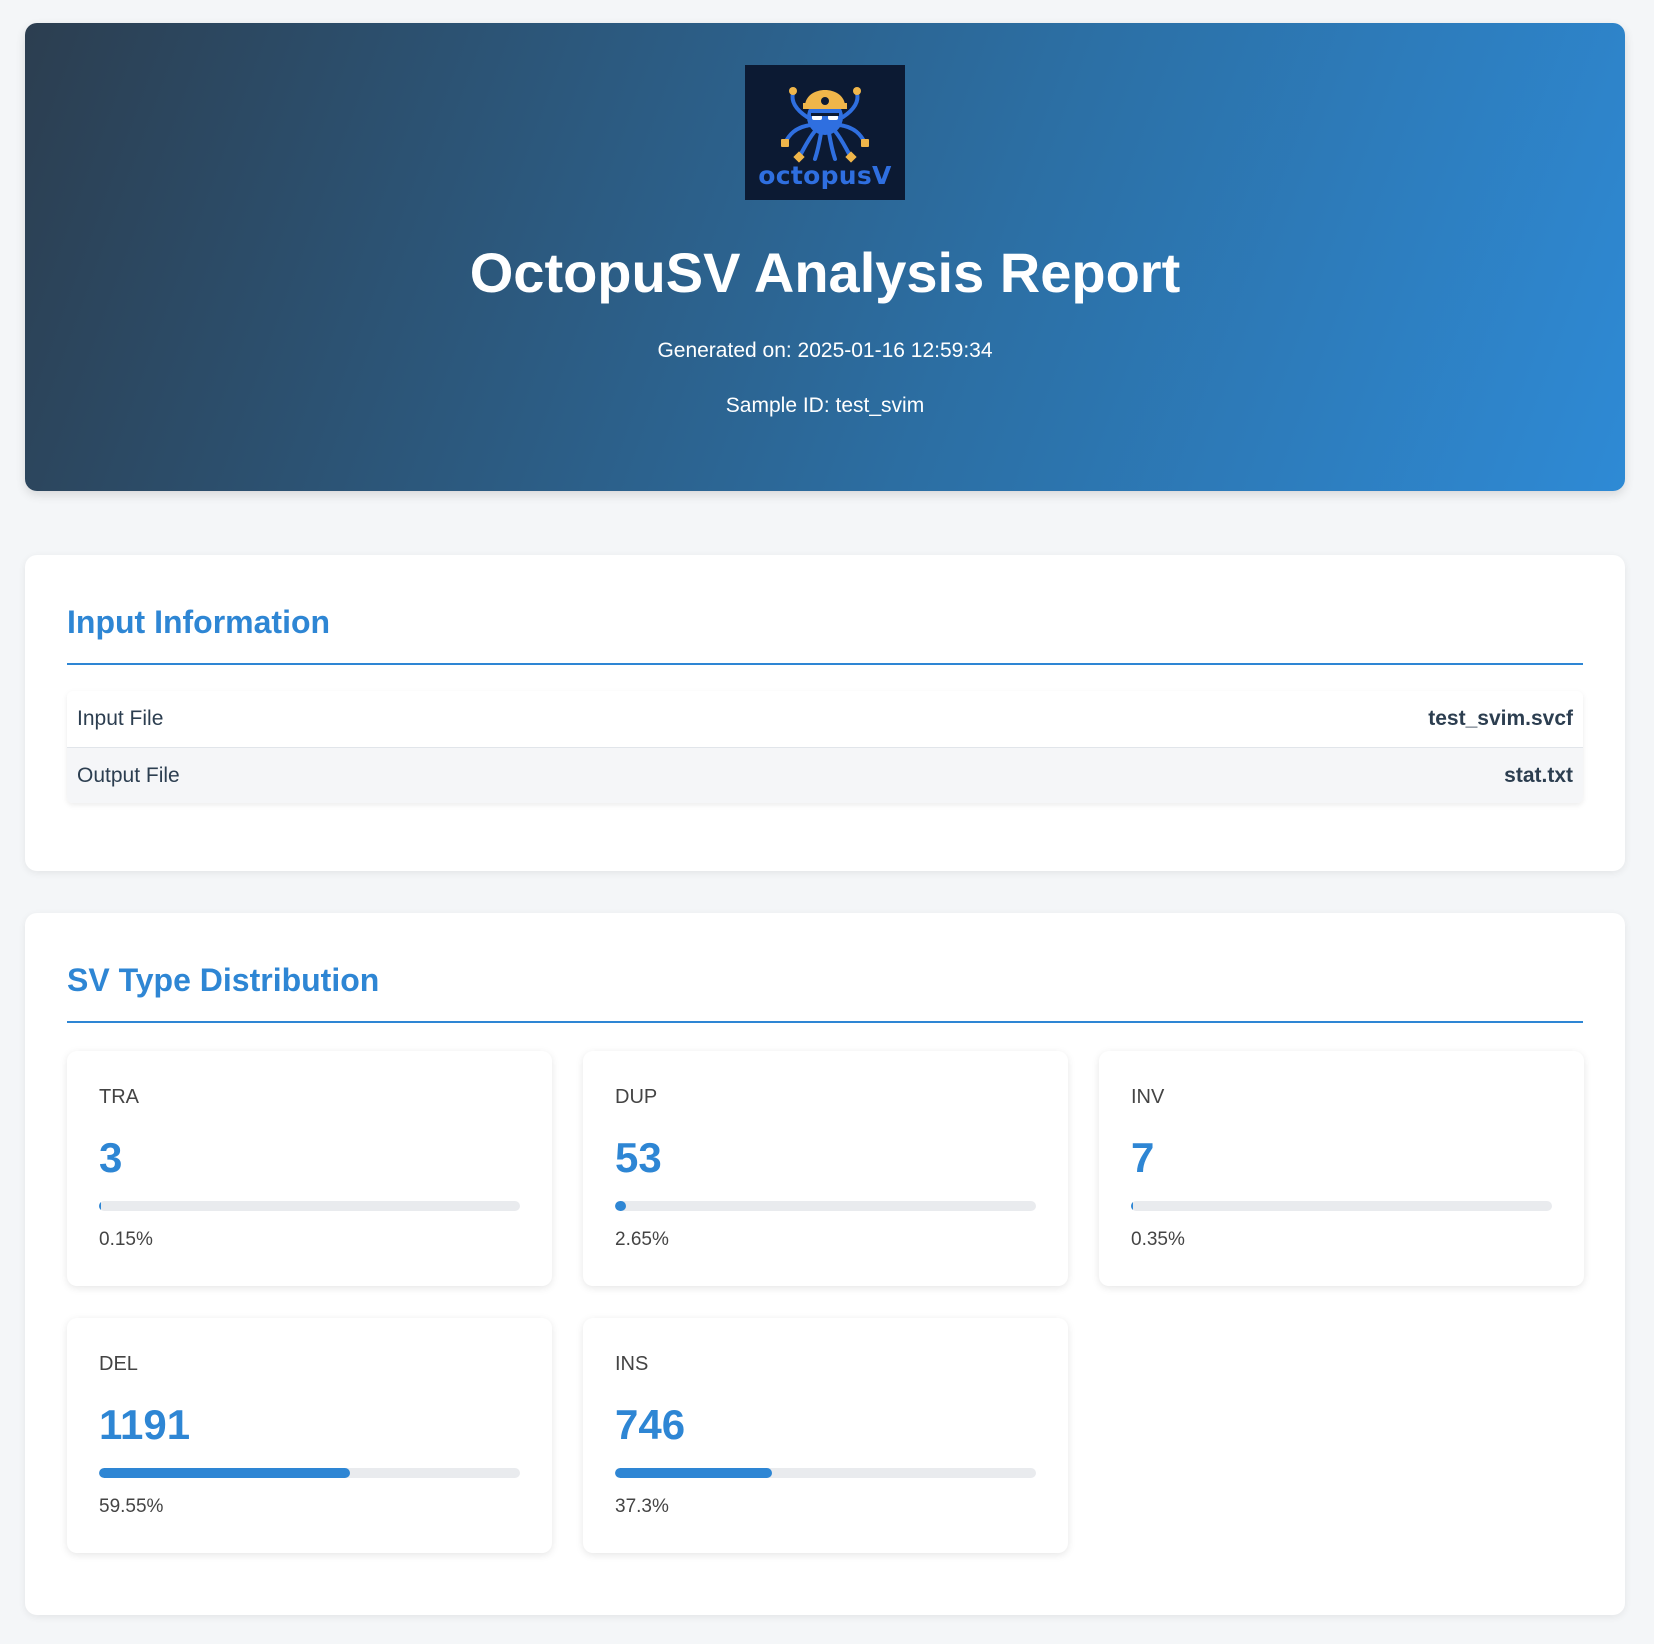  What do you see at coordinates (825, 634) in the screenshot?
I see `input-information-heading: Input Information` at bounding box center [825, 634].